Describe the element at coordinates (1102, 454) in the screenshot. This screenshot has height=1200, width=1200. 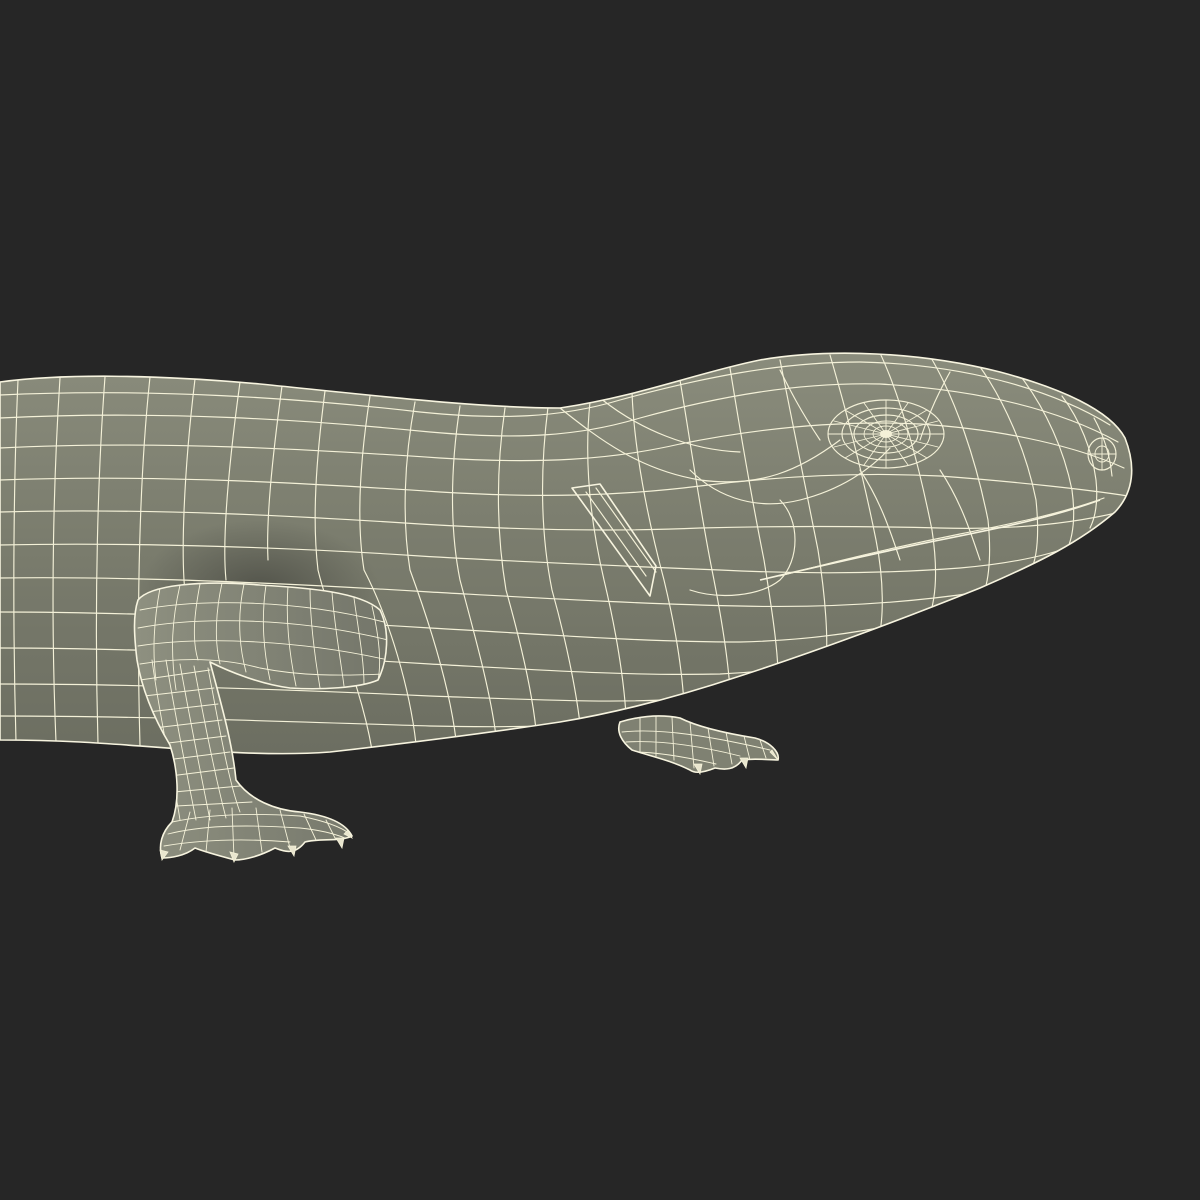
I see `nostril` at that location.